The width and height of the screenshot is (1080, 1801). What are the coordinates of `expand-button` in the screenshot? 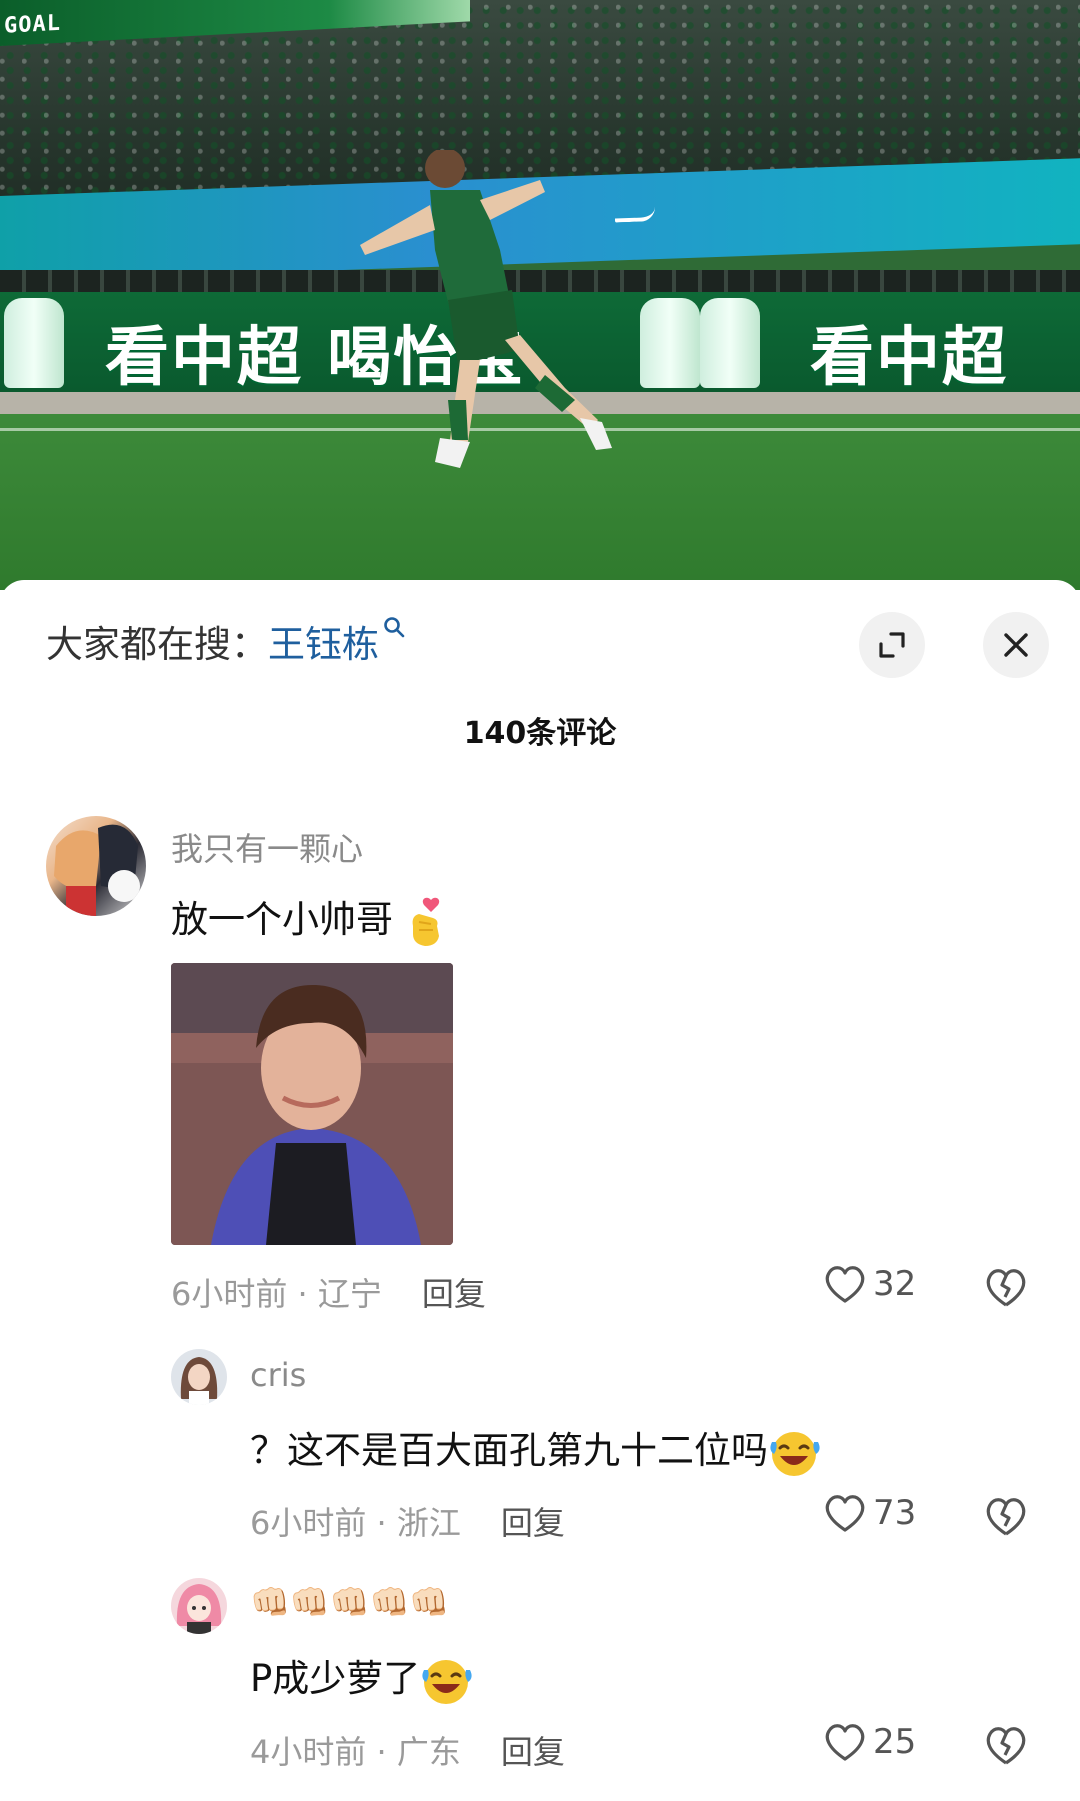 It's located at (892, 645).